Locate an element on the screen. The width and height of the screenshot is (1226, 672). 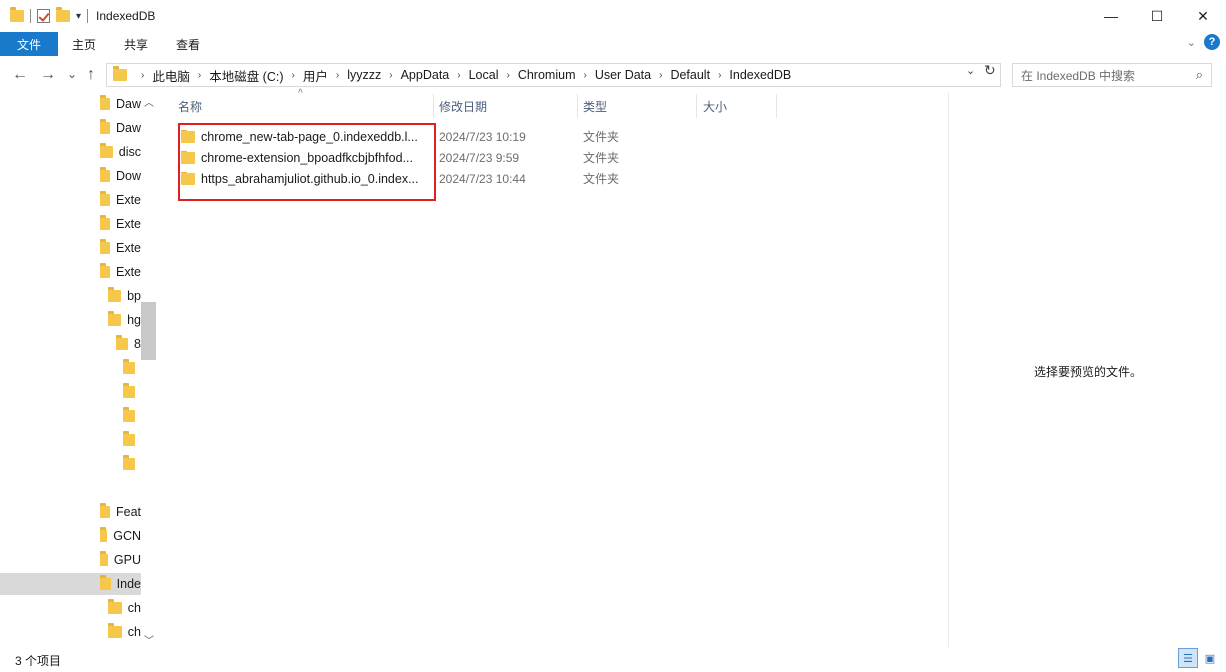
breadcrumb-item: › 本地磁盘 (C:) is located at coordinates (237, 75).